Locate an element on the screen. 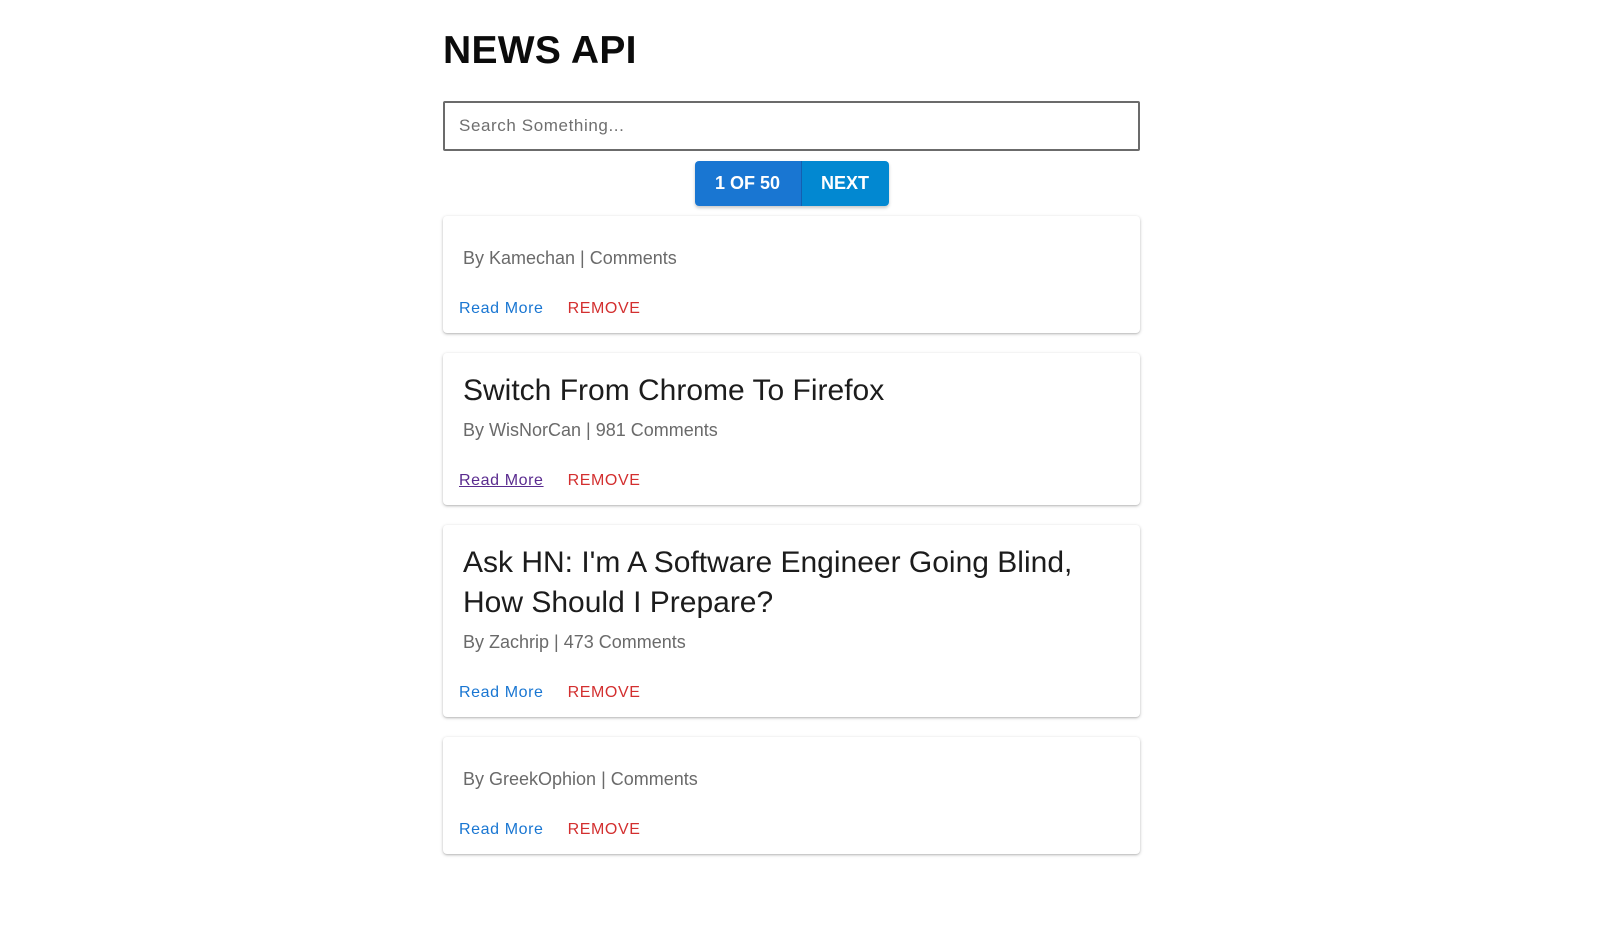 The image size is (1609, 937). article-meta: By WisNorCan | 981 Comments is located at coordinates (590, 430).